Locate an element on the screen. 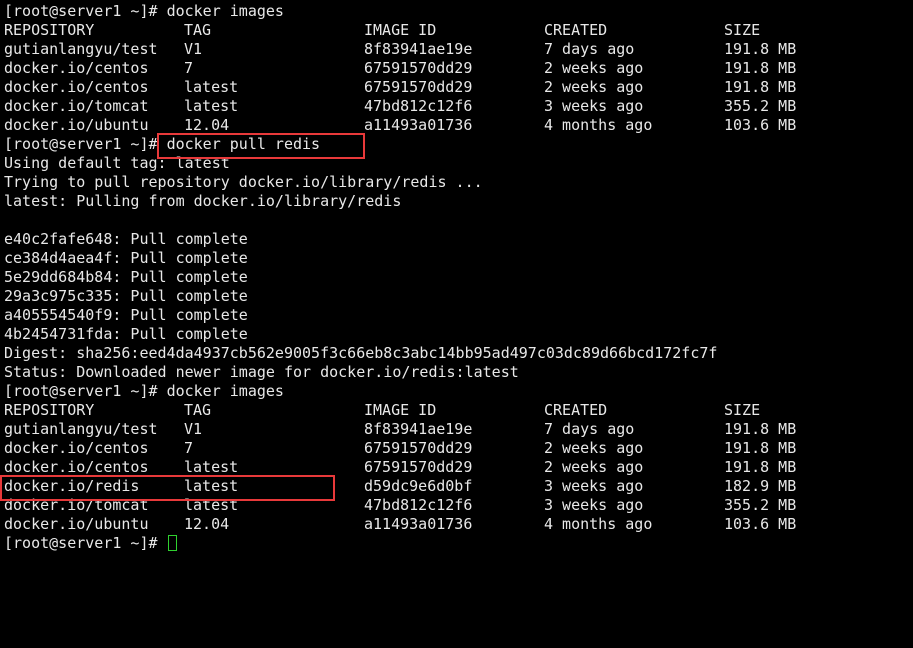 The image size is (913, 648). prompt-line: [root@server1 ~]# is located at coordinates (456, 543).